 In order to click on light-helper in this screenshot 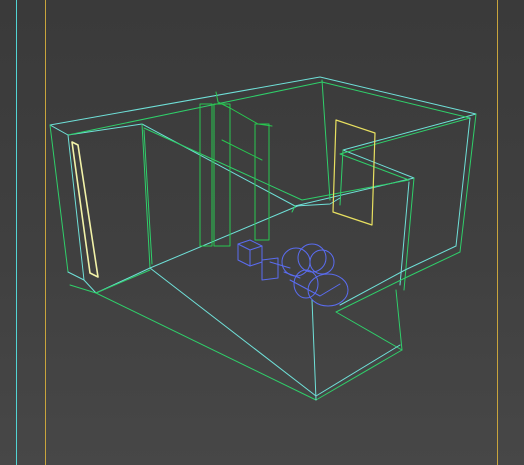, I will do `click(293, 273)`.